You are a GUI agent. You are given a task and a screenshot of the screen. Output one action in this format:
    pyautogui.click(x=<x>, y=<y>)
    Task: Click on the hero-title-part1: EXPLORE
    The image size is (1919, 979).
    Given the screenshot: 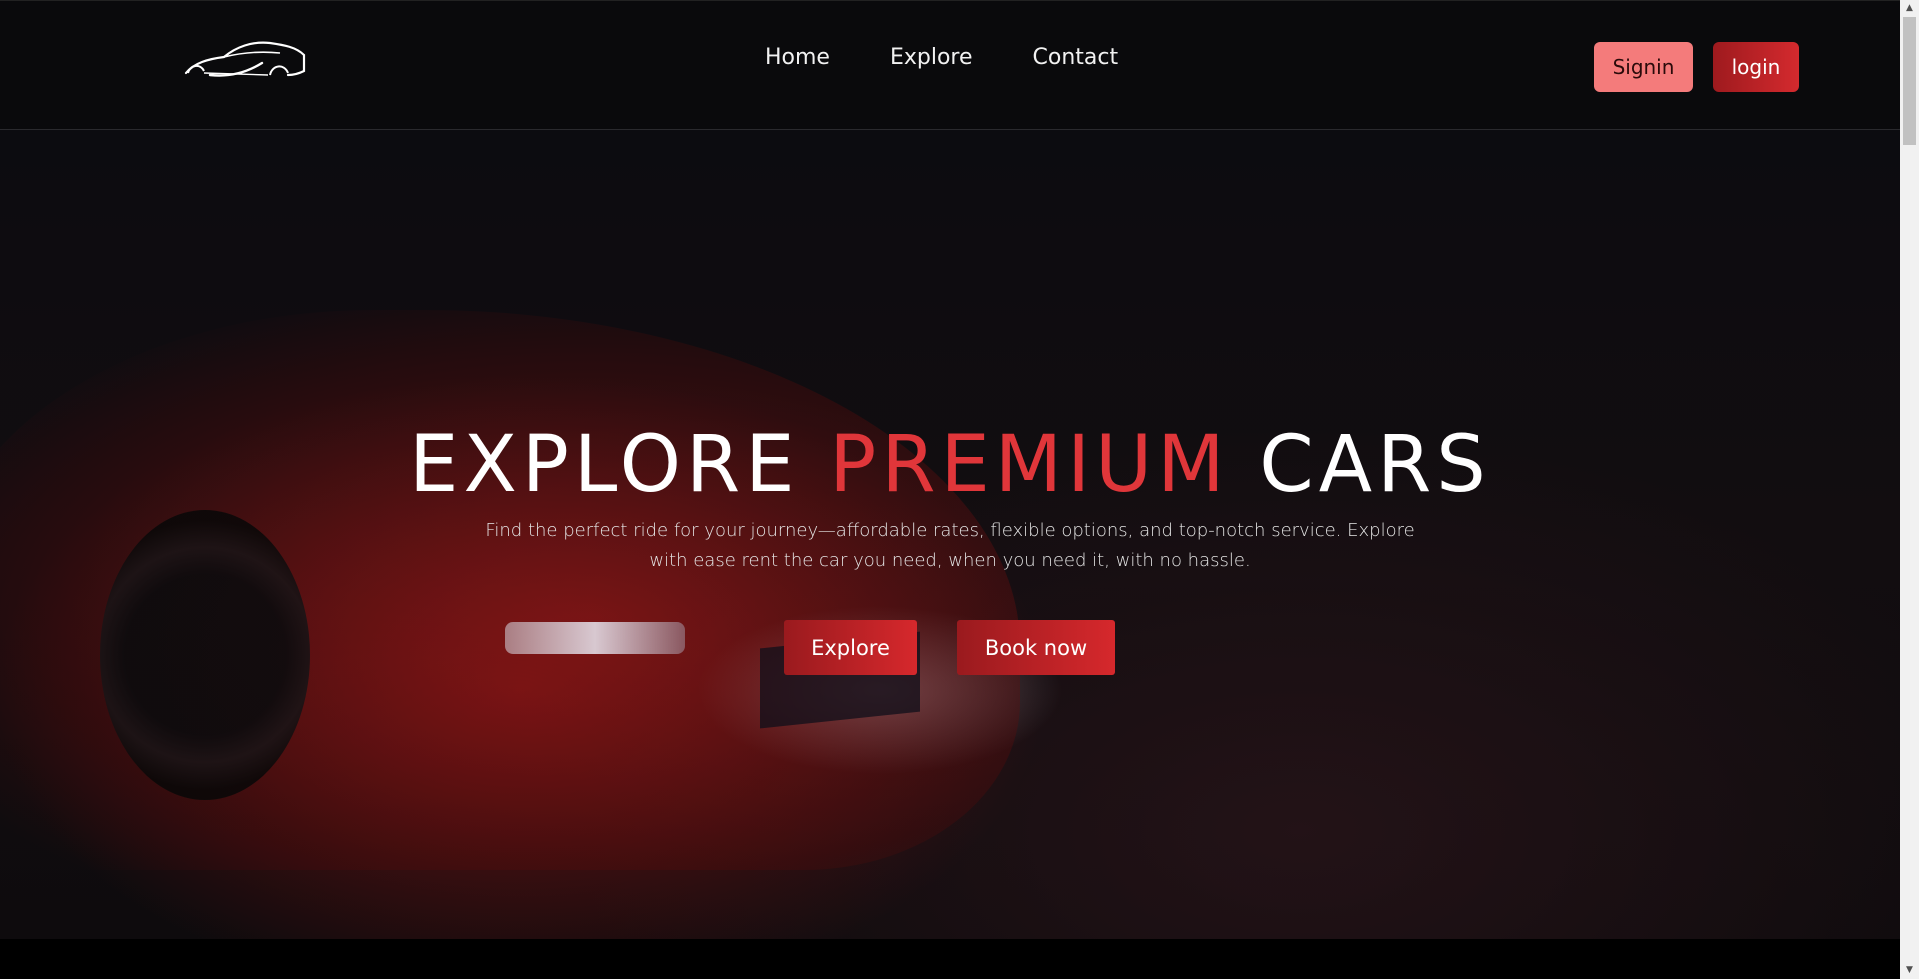 What is the action you would take?
    pyautogui.click(x=619, y=465)
    